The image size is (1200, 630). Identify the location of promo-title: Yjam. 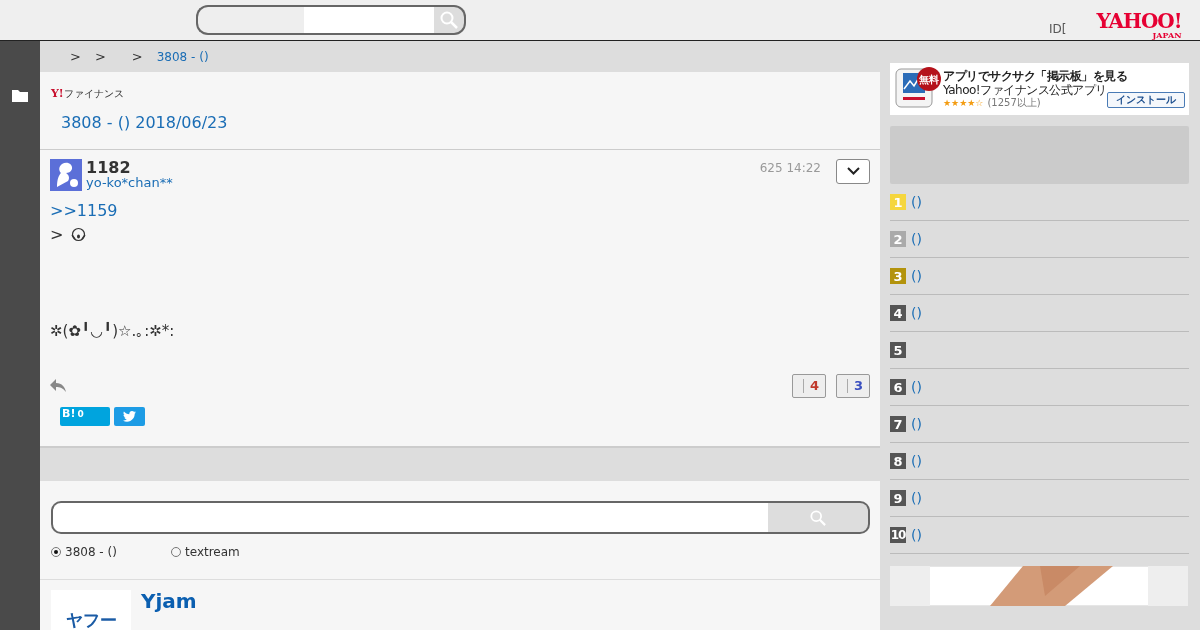
(169, 610).